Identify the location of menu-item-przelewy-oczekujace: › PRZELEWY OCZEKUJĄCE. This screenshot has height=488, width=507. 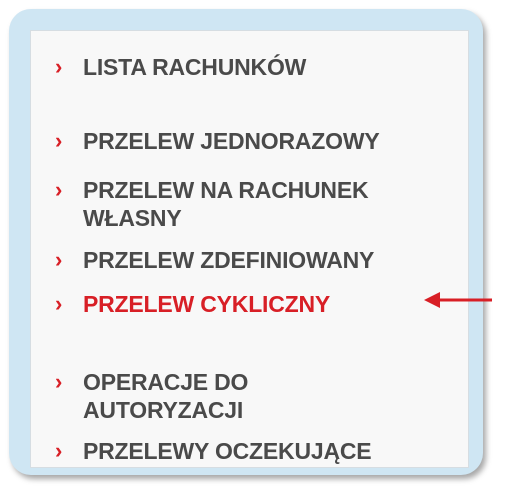
(259, 451).